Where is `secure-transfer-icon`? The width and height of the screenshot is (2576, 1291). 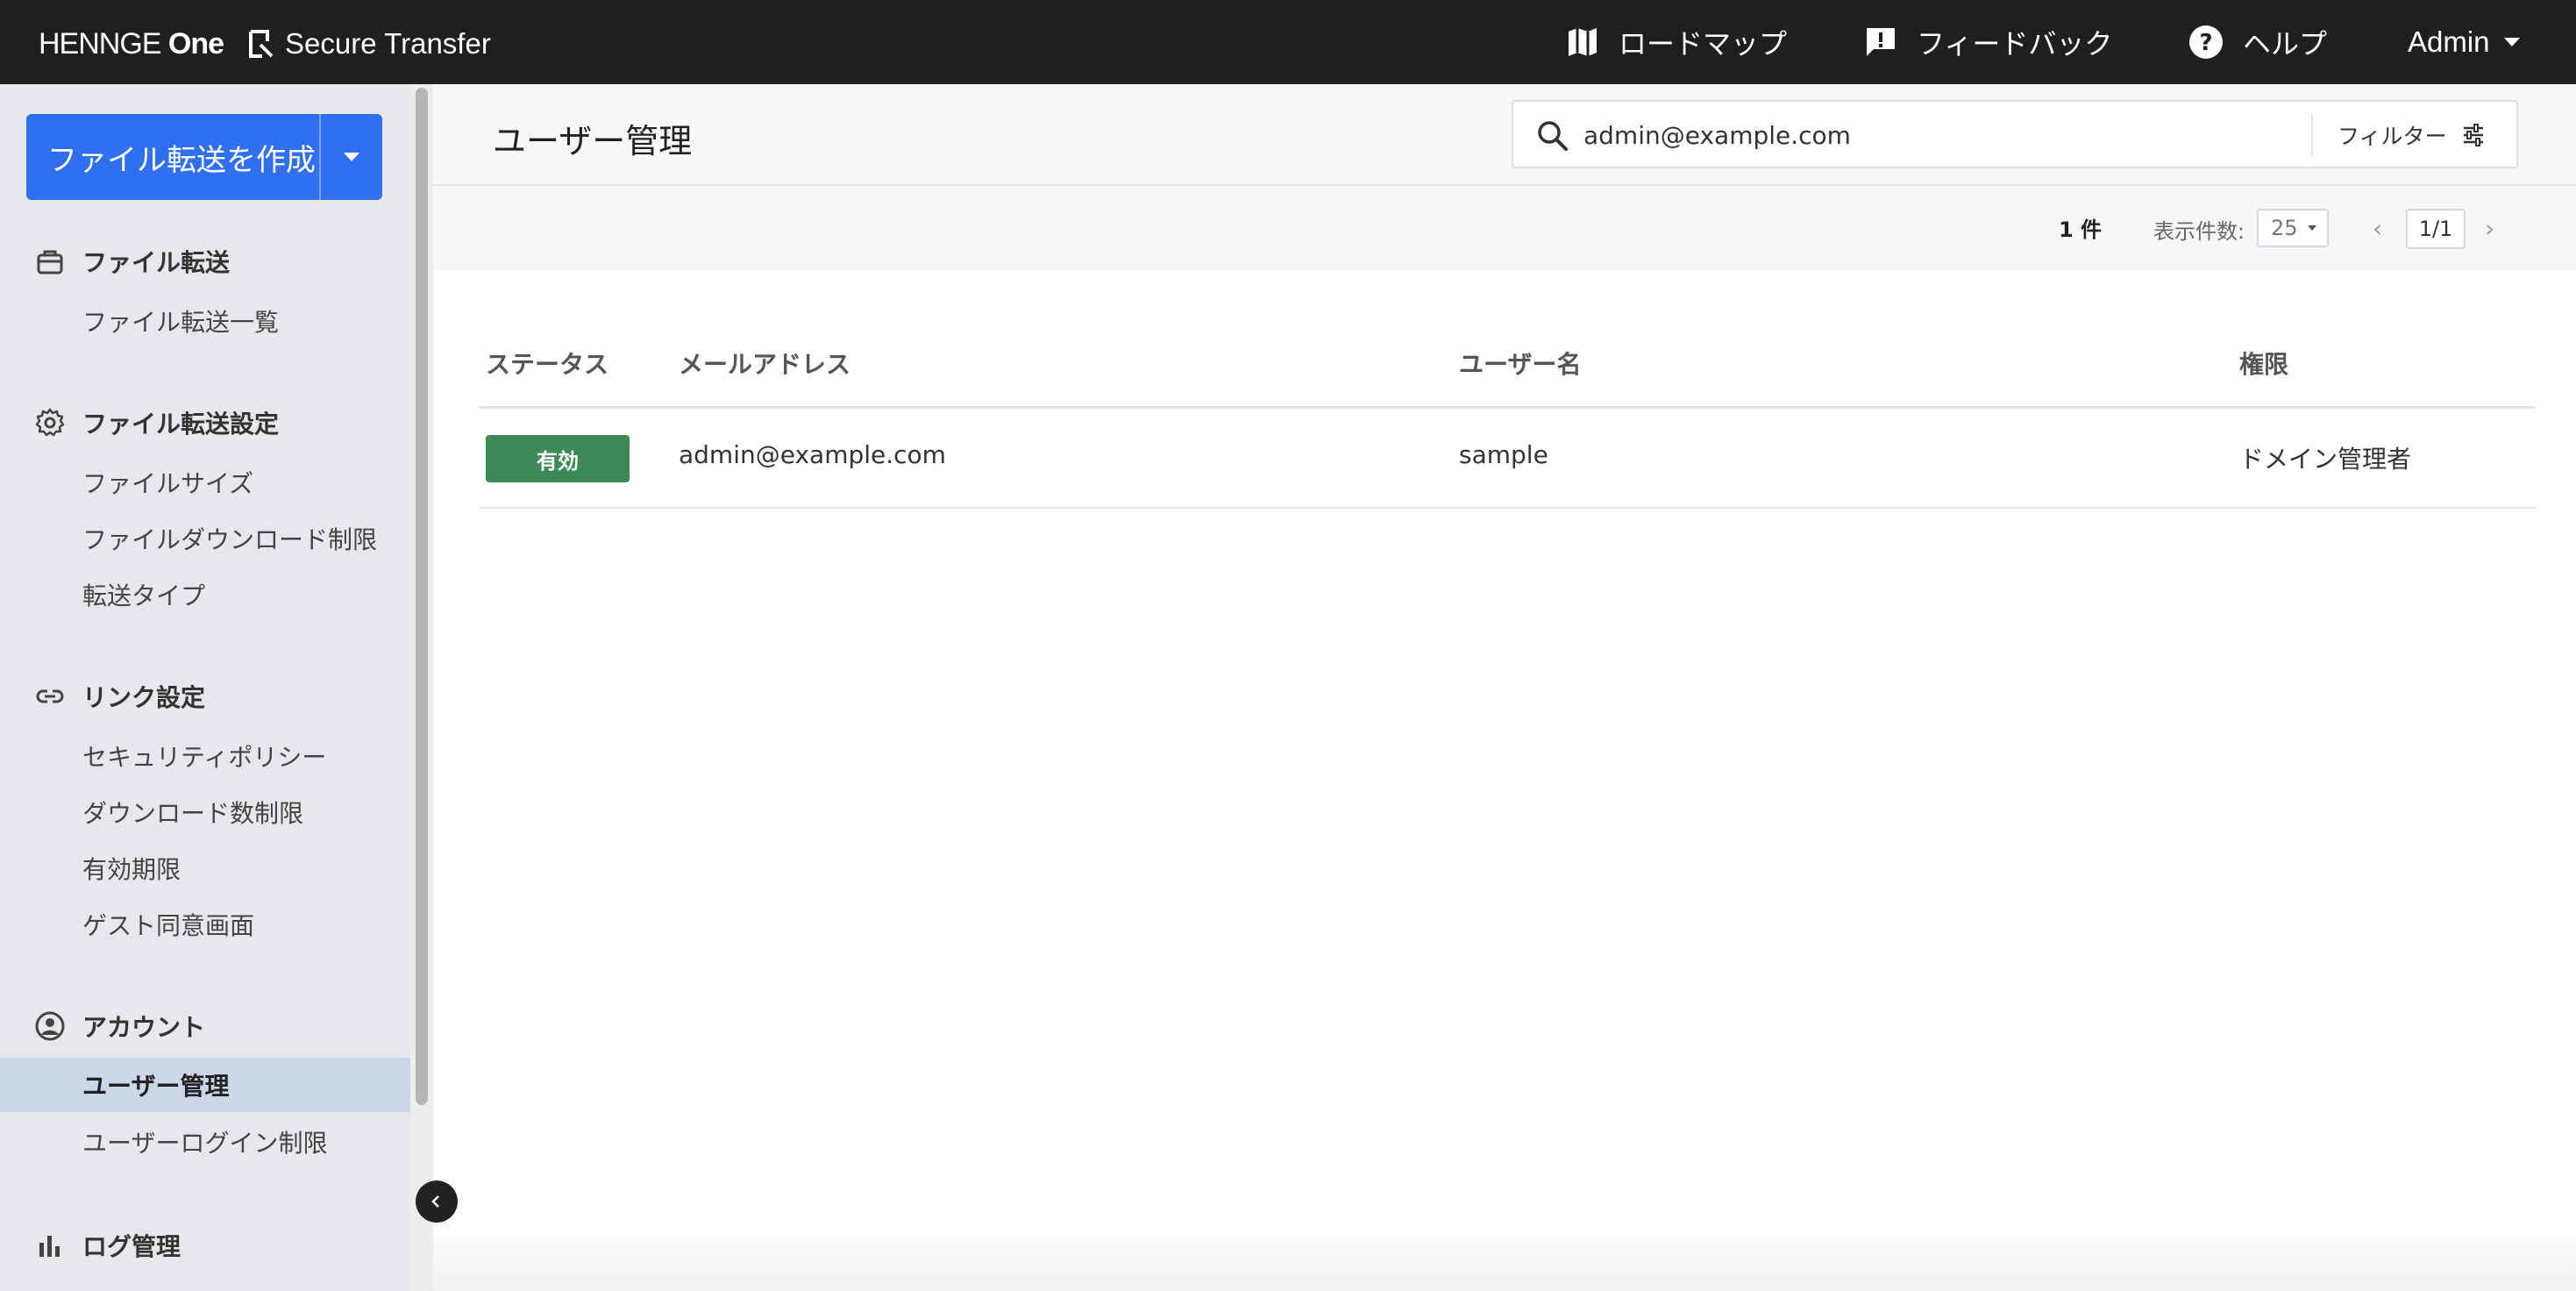
secure-transfer-icon is located at coordinates (261, 44).